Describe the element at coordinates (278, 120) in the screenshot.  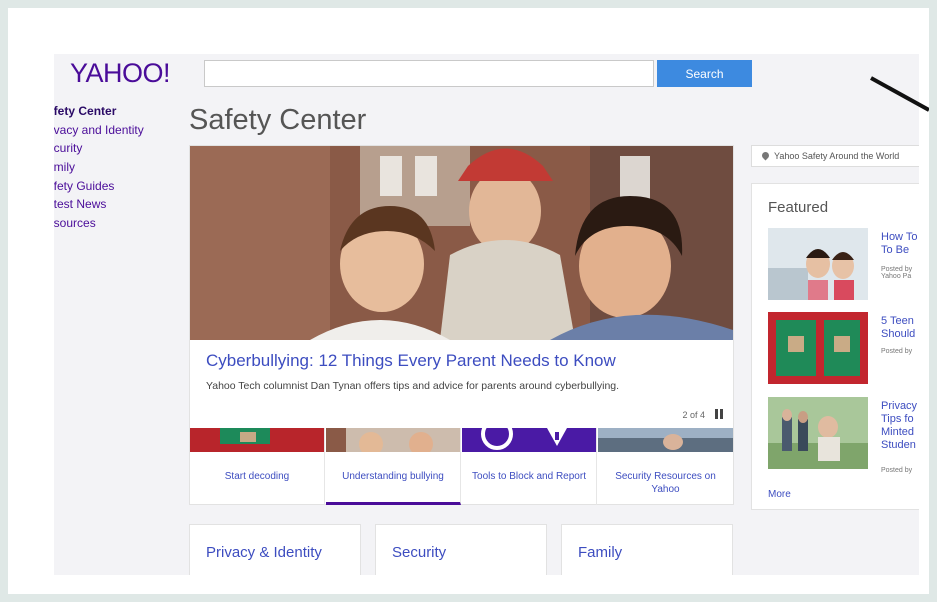
I see `page-title: Safety Center` at that location.